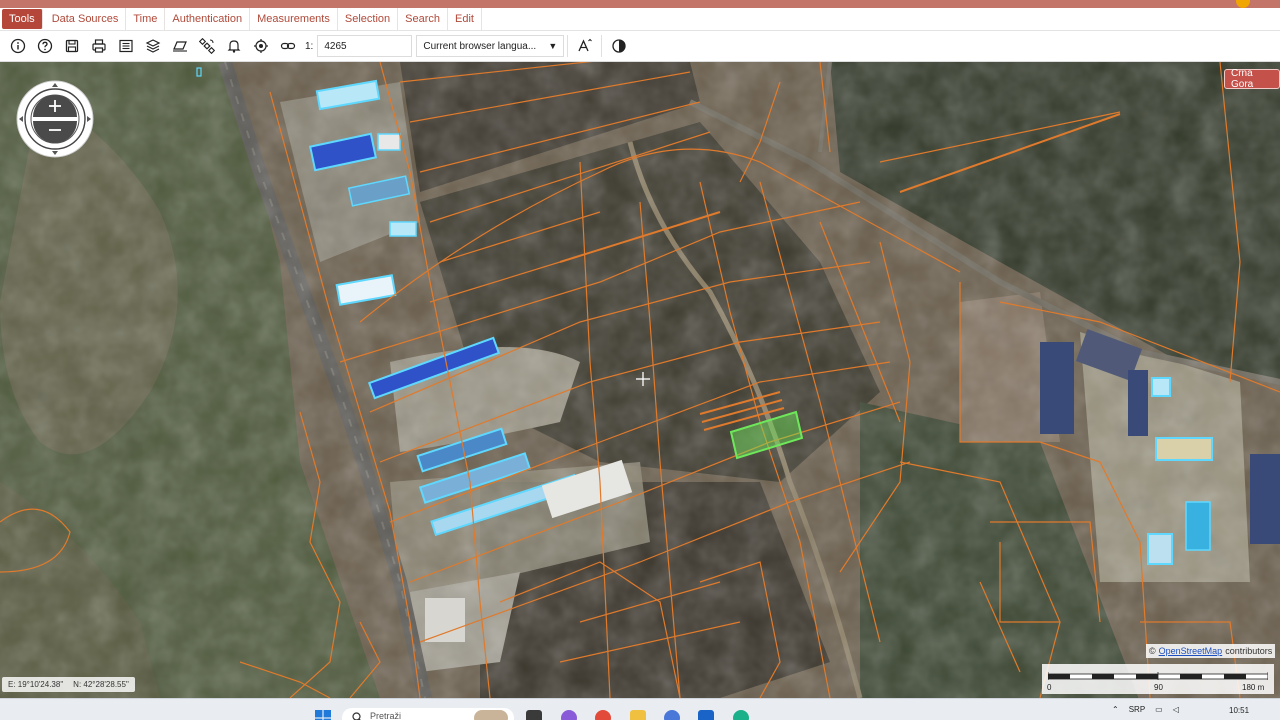  I want to click on print-icon, so click(98, 46).